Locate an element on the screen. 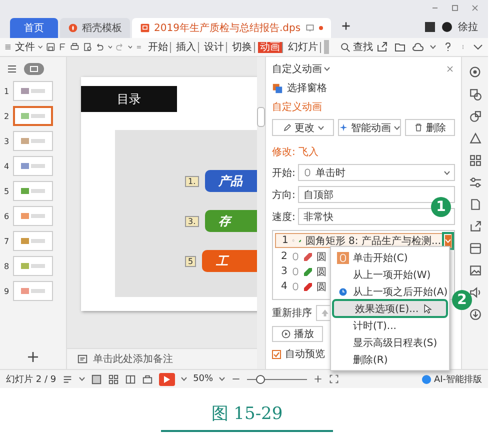 Image resolution: width=494 pixels, height=446 pixels. slide-number: 3 is located at coordinates (7, 141).